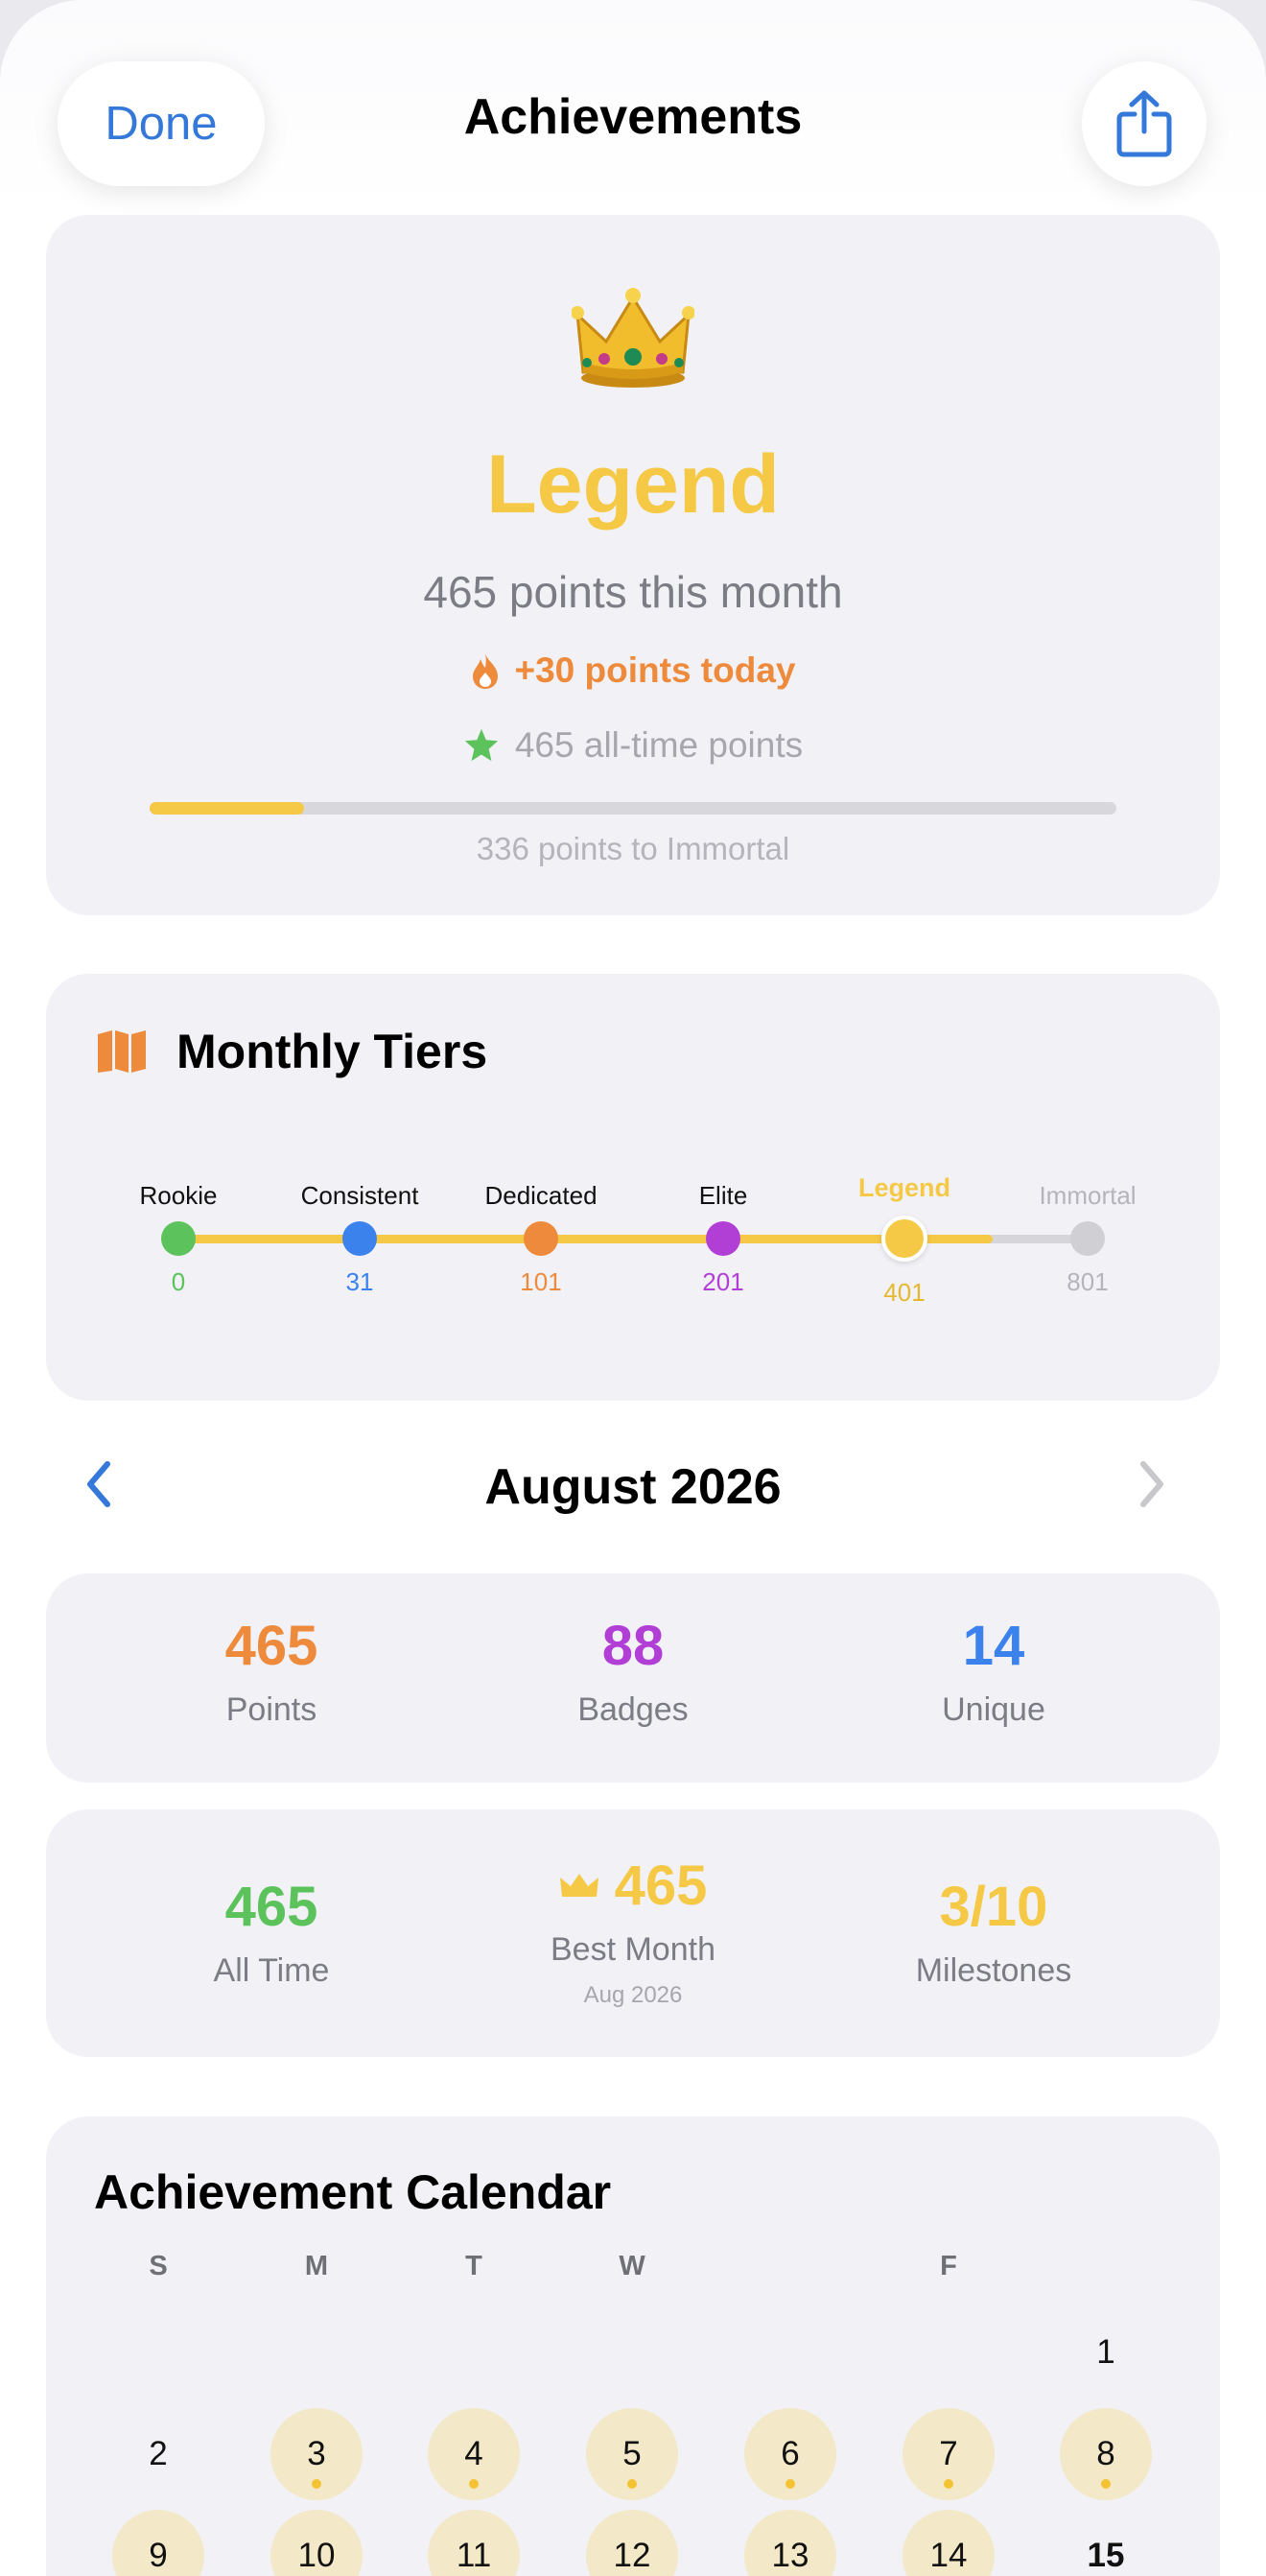 This screenshot has width=1266, height=2576. I want to click on calendar-day: 3, so click(317, 2454).